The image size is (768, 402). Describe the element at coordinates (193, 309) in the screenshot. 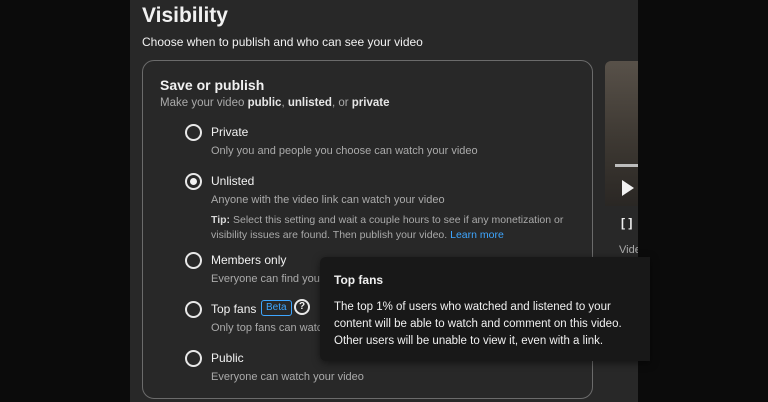

I see `top-fans-radio` at that location.